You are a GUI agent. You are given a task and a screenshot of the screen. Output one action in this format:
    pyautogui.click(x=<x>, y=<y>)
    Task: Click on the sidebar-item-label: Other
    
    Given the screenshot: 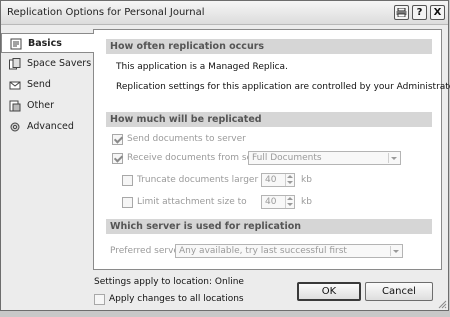 What is the action you would take?
    pyautogui.click(x=40, y=105)
    